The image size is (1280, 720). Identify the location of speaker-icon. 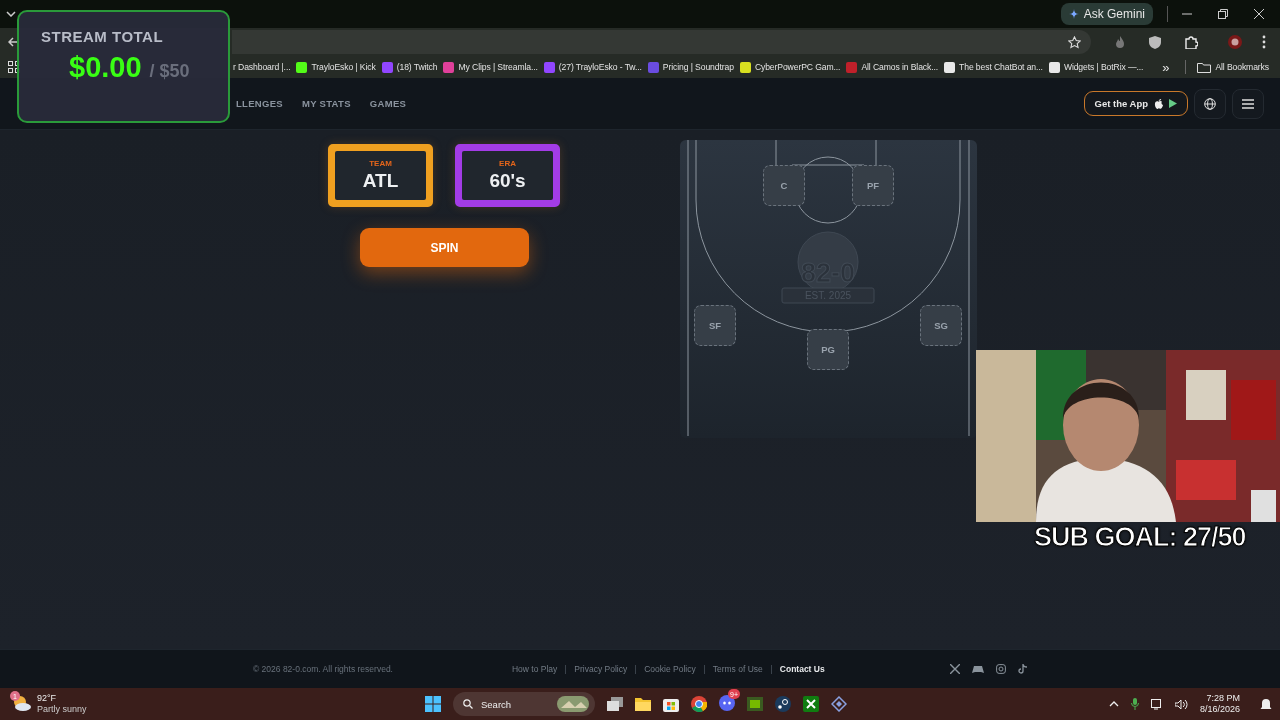
(1181, 704).